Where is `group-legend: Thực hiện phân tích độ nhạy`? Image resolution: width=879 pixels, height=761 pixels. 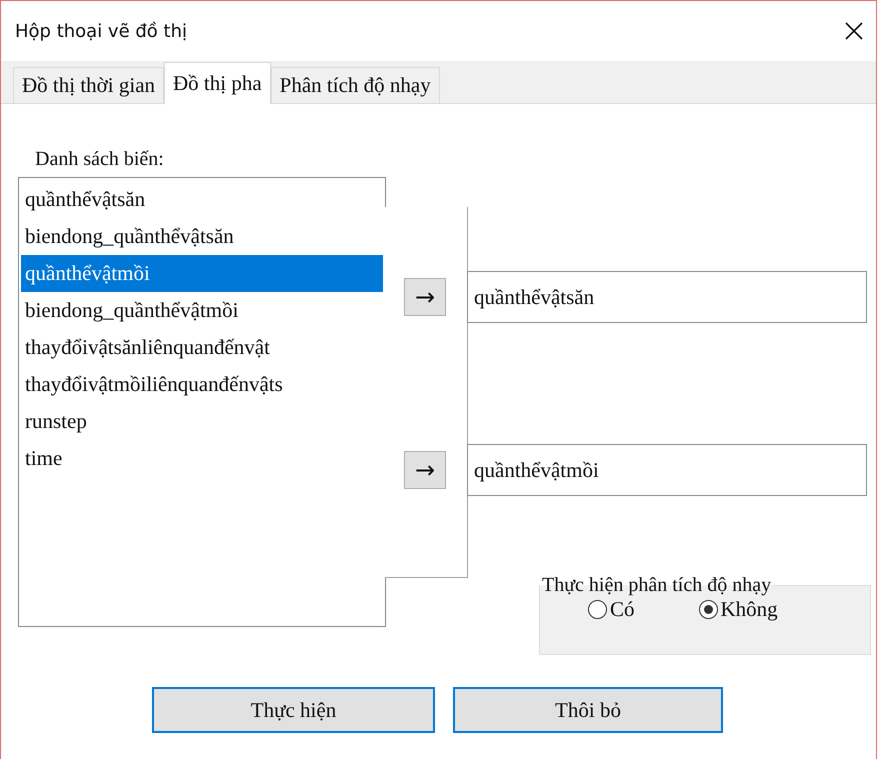 group-legend: Thực hiện phân tích độ nhạy is located at coordinates (657, 585).